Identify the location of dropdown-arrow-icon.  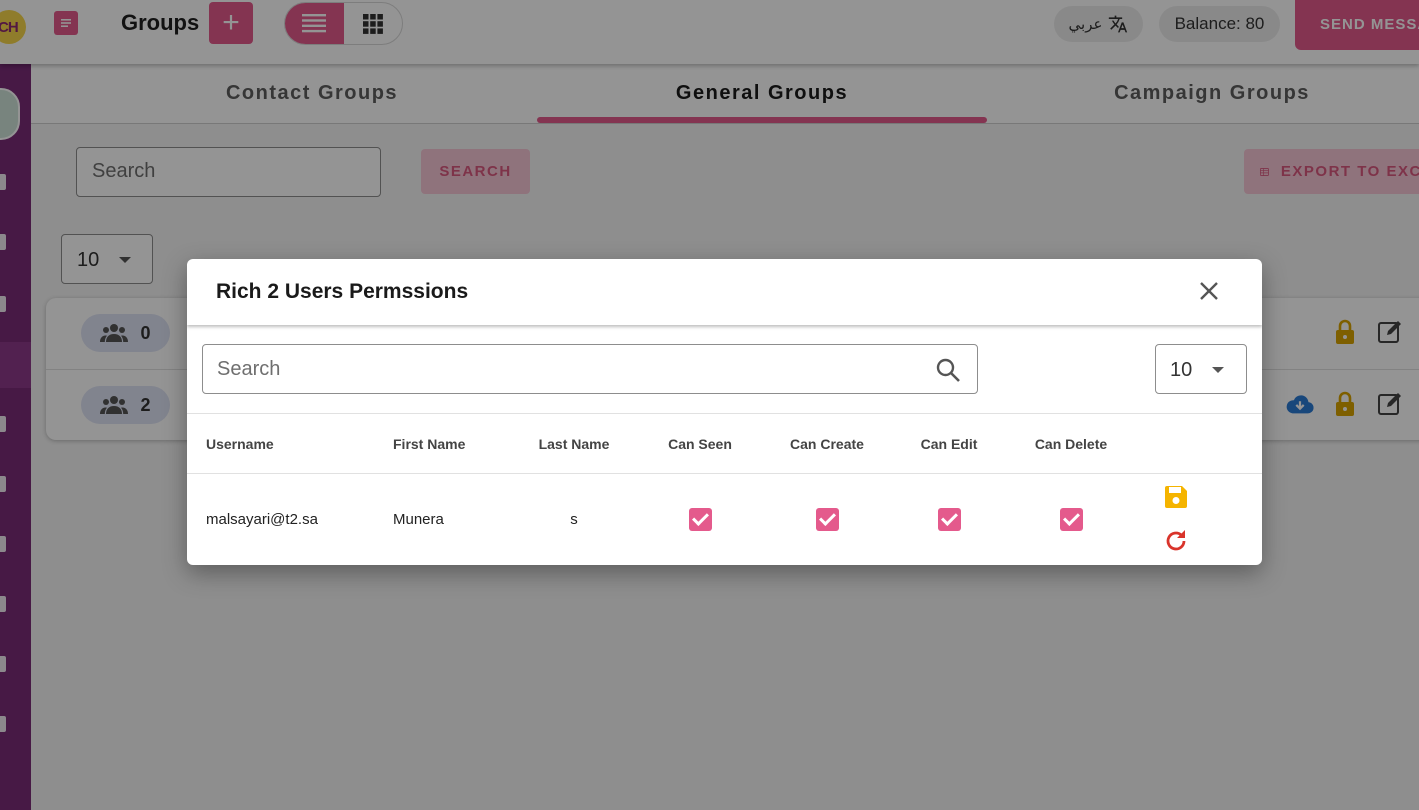
(1218, 370).